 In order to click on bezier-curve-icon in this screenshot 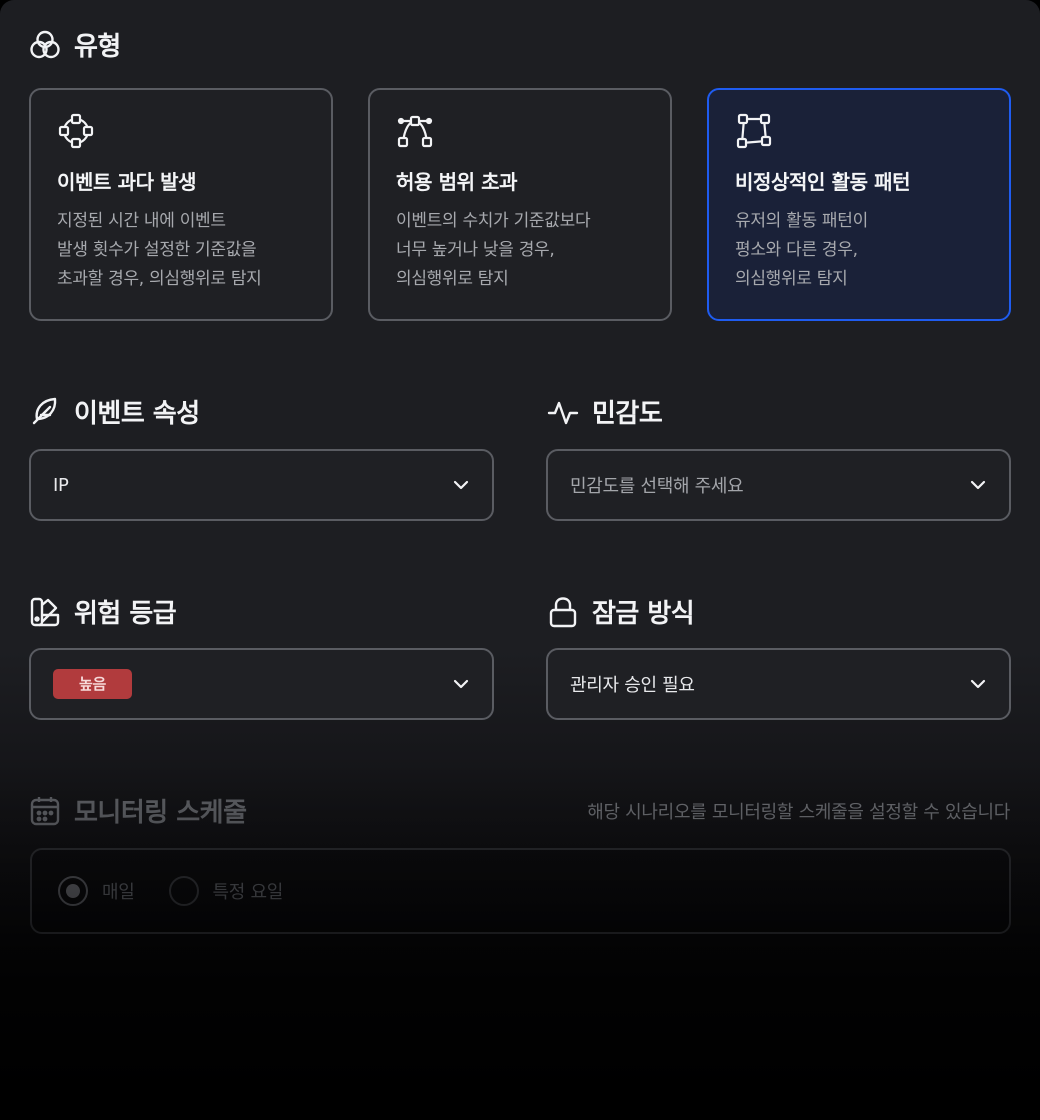, I will do `click(415, 131)`.